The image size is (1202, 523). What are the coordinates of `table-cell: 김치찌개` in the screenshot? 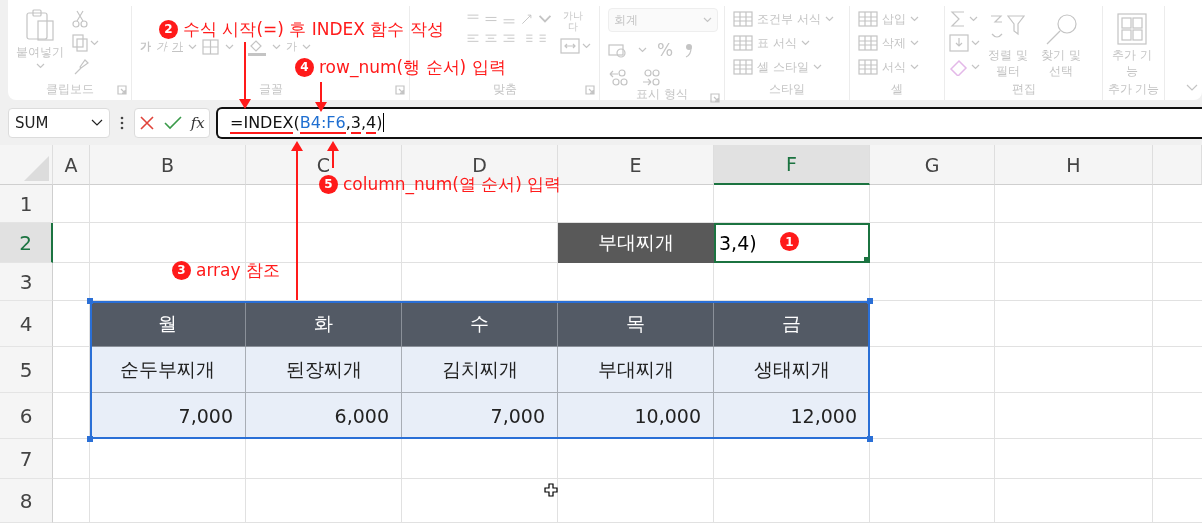 It's located at (480, 370).